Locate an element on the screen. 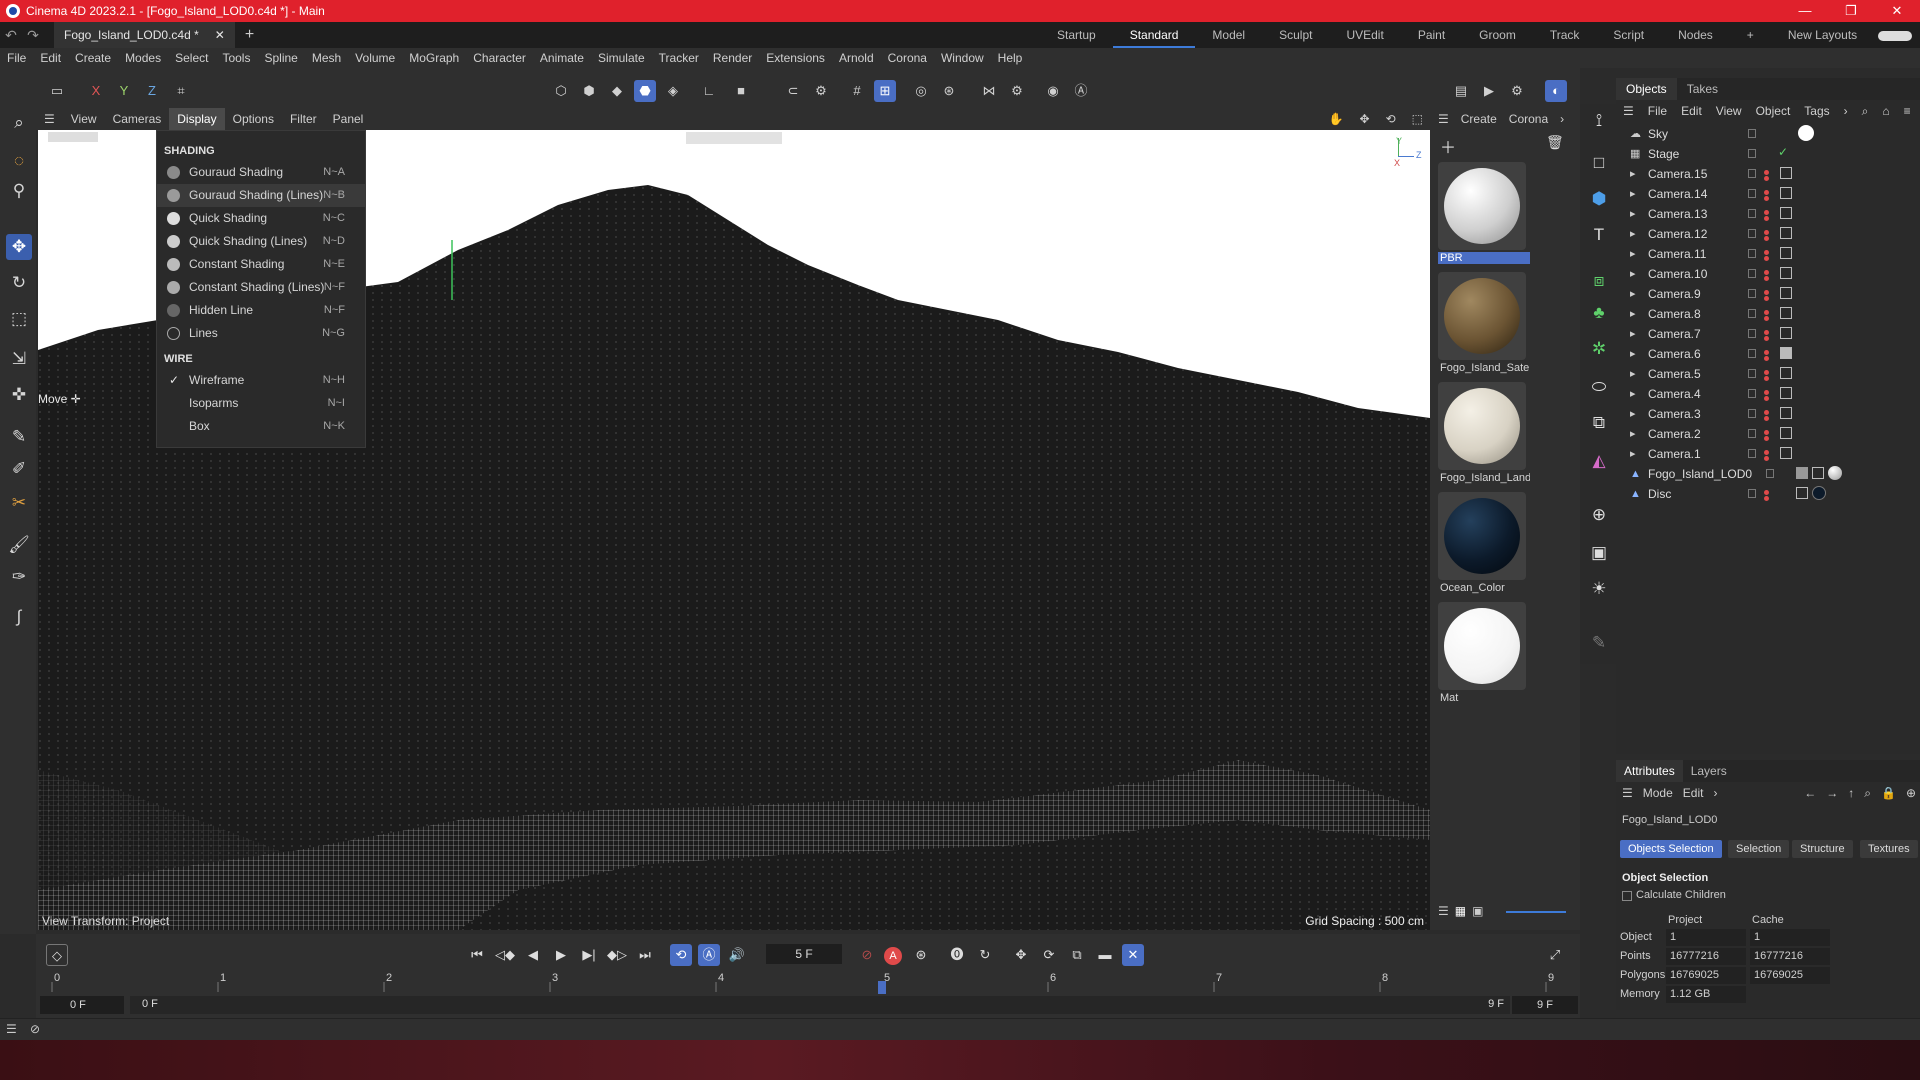 Image resolution: width=1920 pixels, height=1080 pixels. snap-settings-icon: ⚙ is located at coordinates (821, 91).